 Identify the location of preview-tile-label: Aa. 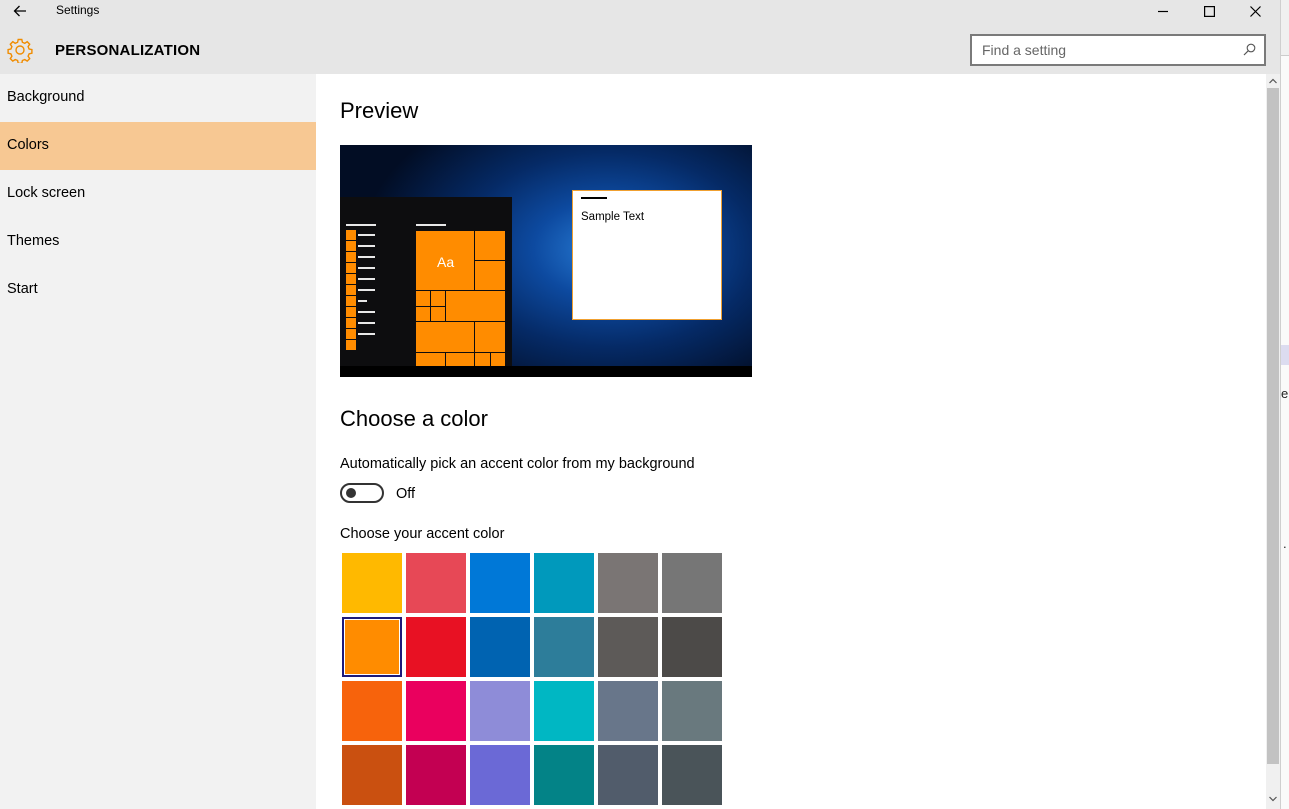
(446, 262).